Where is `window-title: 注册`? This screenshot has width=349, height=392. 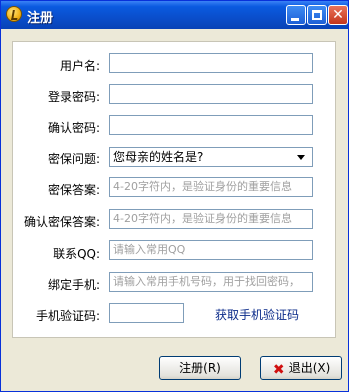
window-title: 注册 is located at coordinates (40, 18).